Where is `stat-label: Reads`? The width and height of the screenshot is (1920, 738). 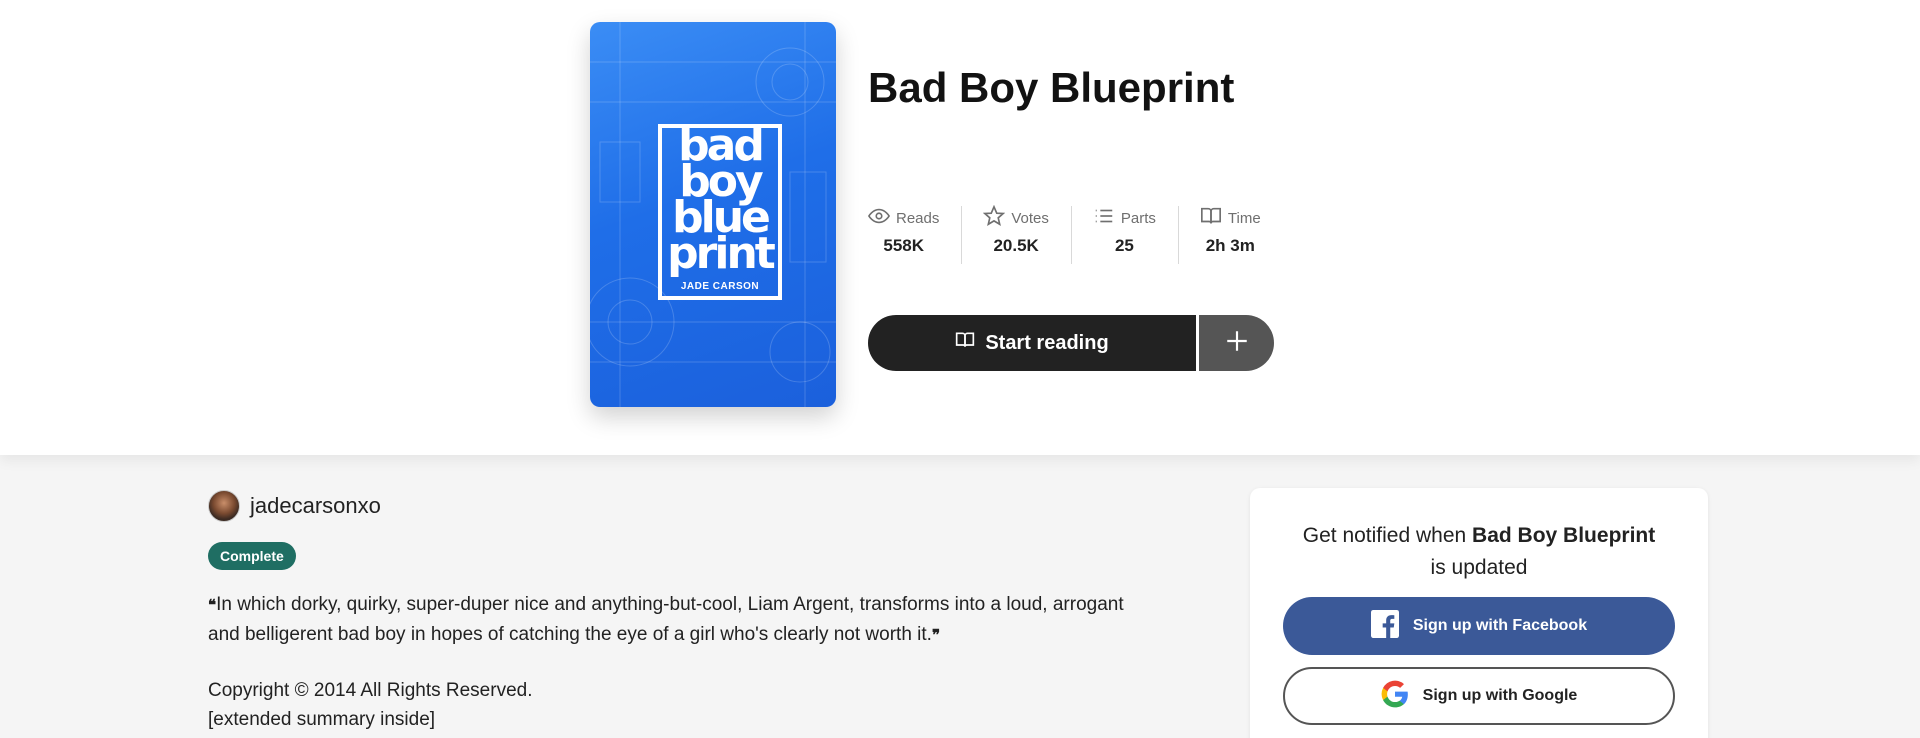
stat-label: Reads is located at coordinates (918, 218).